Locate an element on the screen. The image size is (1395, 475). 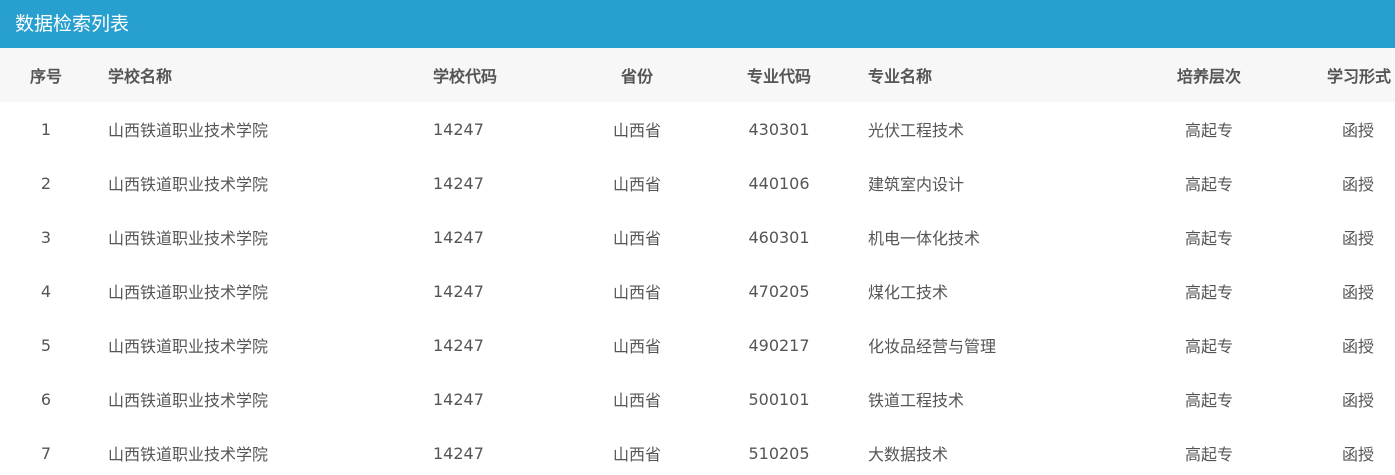
table-header-row: 序号 学校名称 学校代码 省份 专业代码 专业名称 培养层次 学习形式 is located at coordinates (697, 75).